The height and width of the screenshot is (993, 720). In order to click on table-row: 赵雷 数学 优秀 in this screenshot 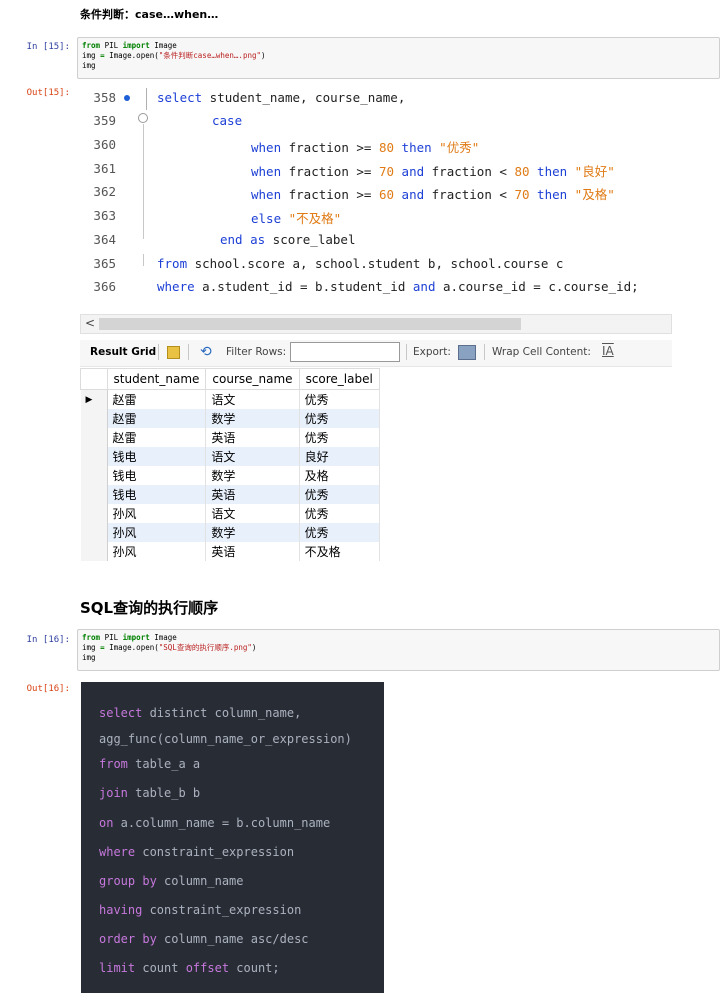, I will do `click(230, 418)`.